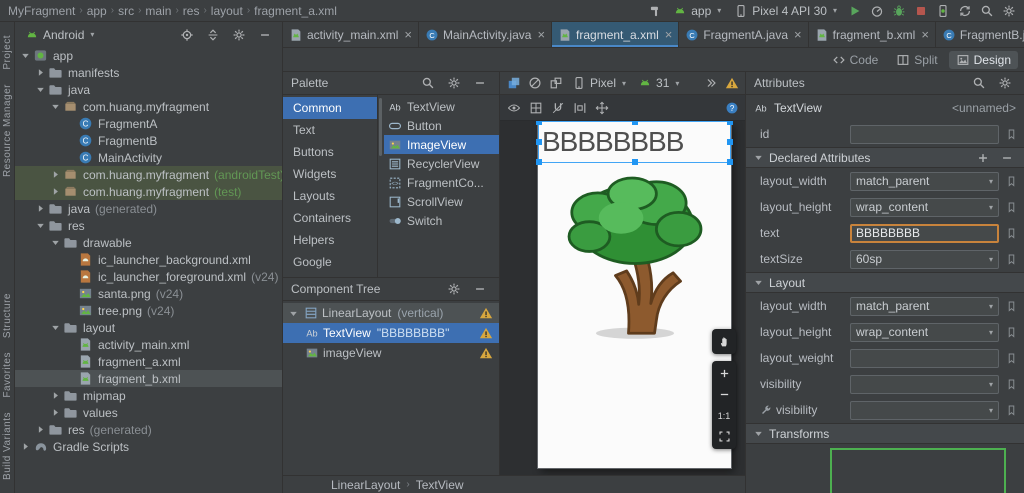  I want to click on editor-tab-fragment-a-xml: fragment_a.xml ×, so click(616, 34).